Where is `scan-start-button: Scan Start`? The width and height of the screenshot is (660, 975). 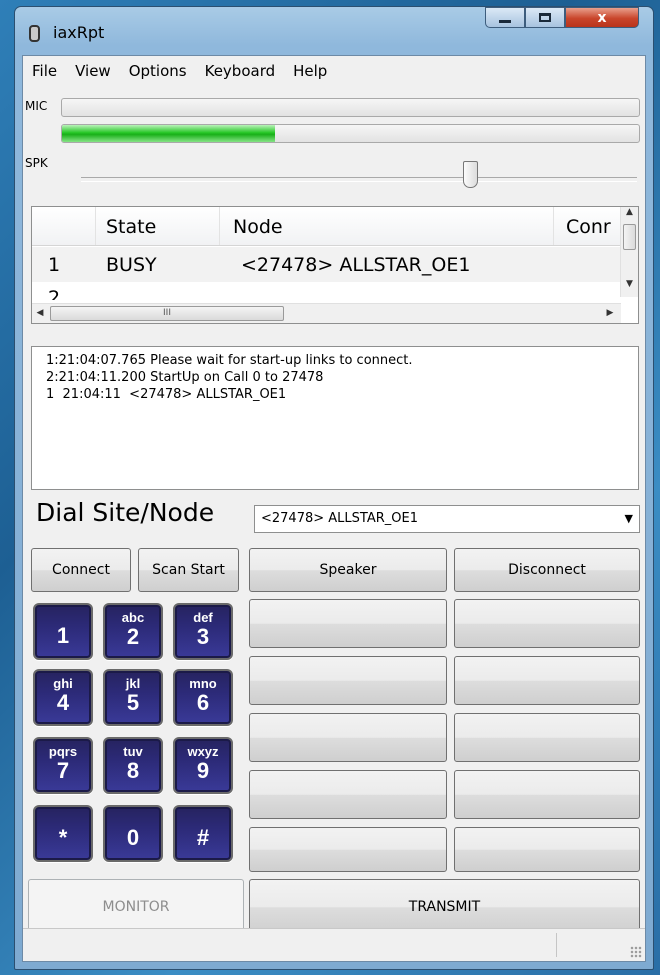 scan-start-button: Scan Start is located at coordinates (188, 570).